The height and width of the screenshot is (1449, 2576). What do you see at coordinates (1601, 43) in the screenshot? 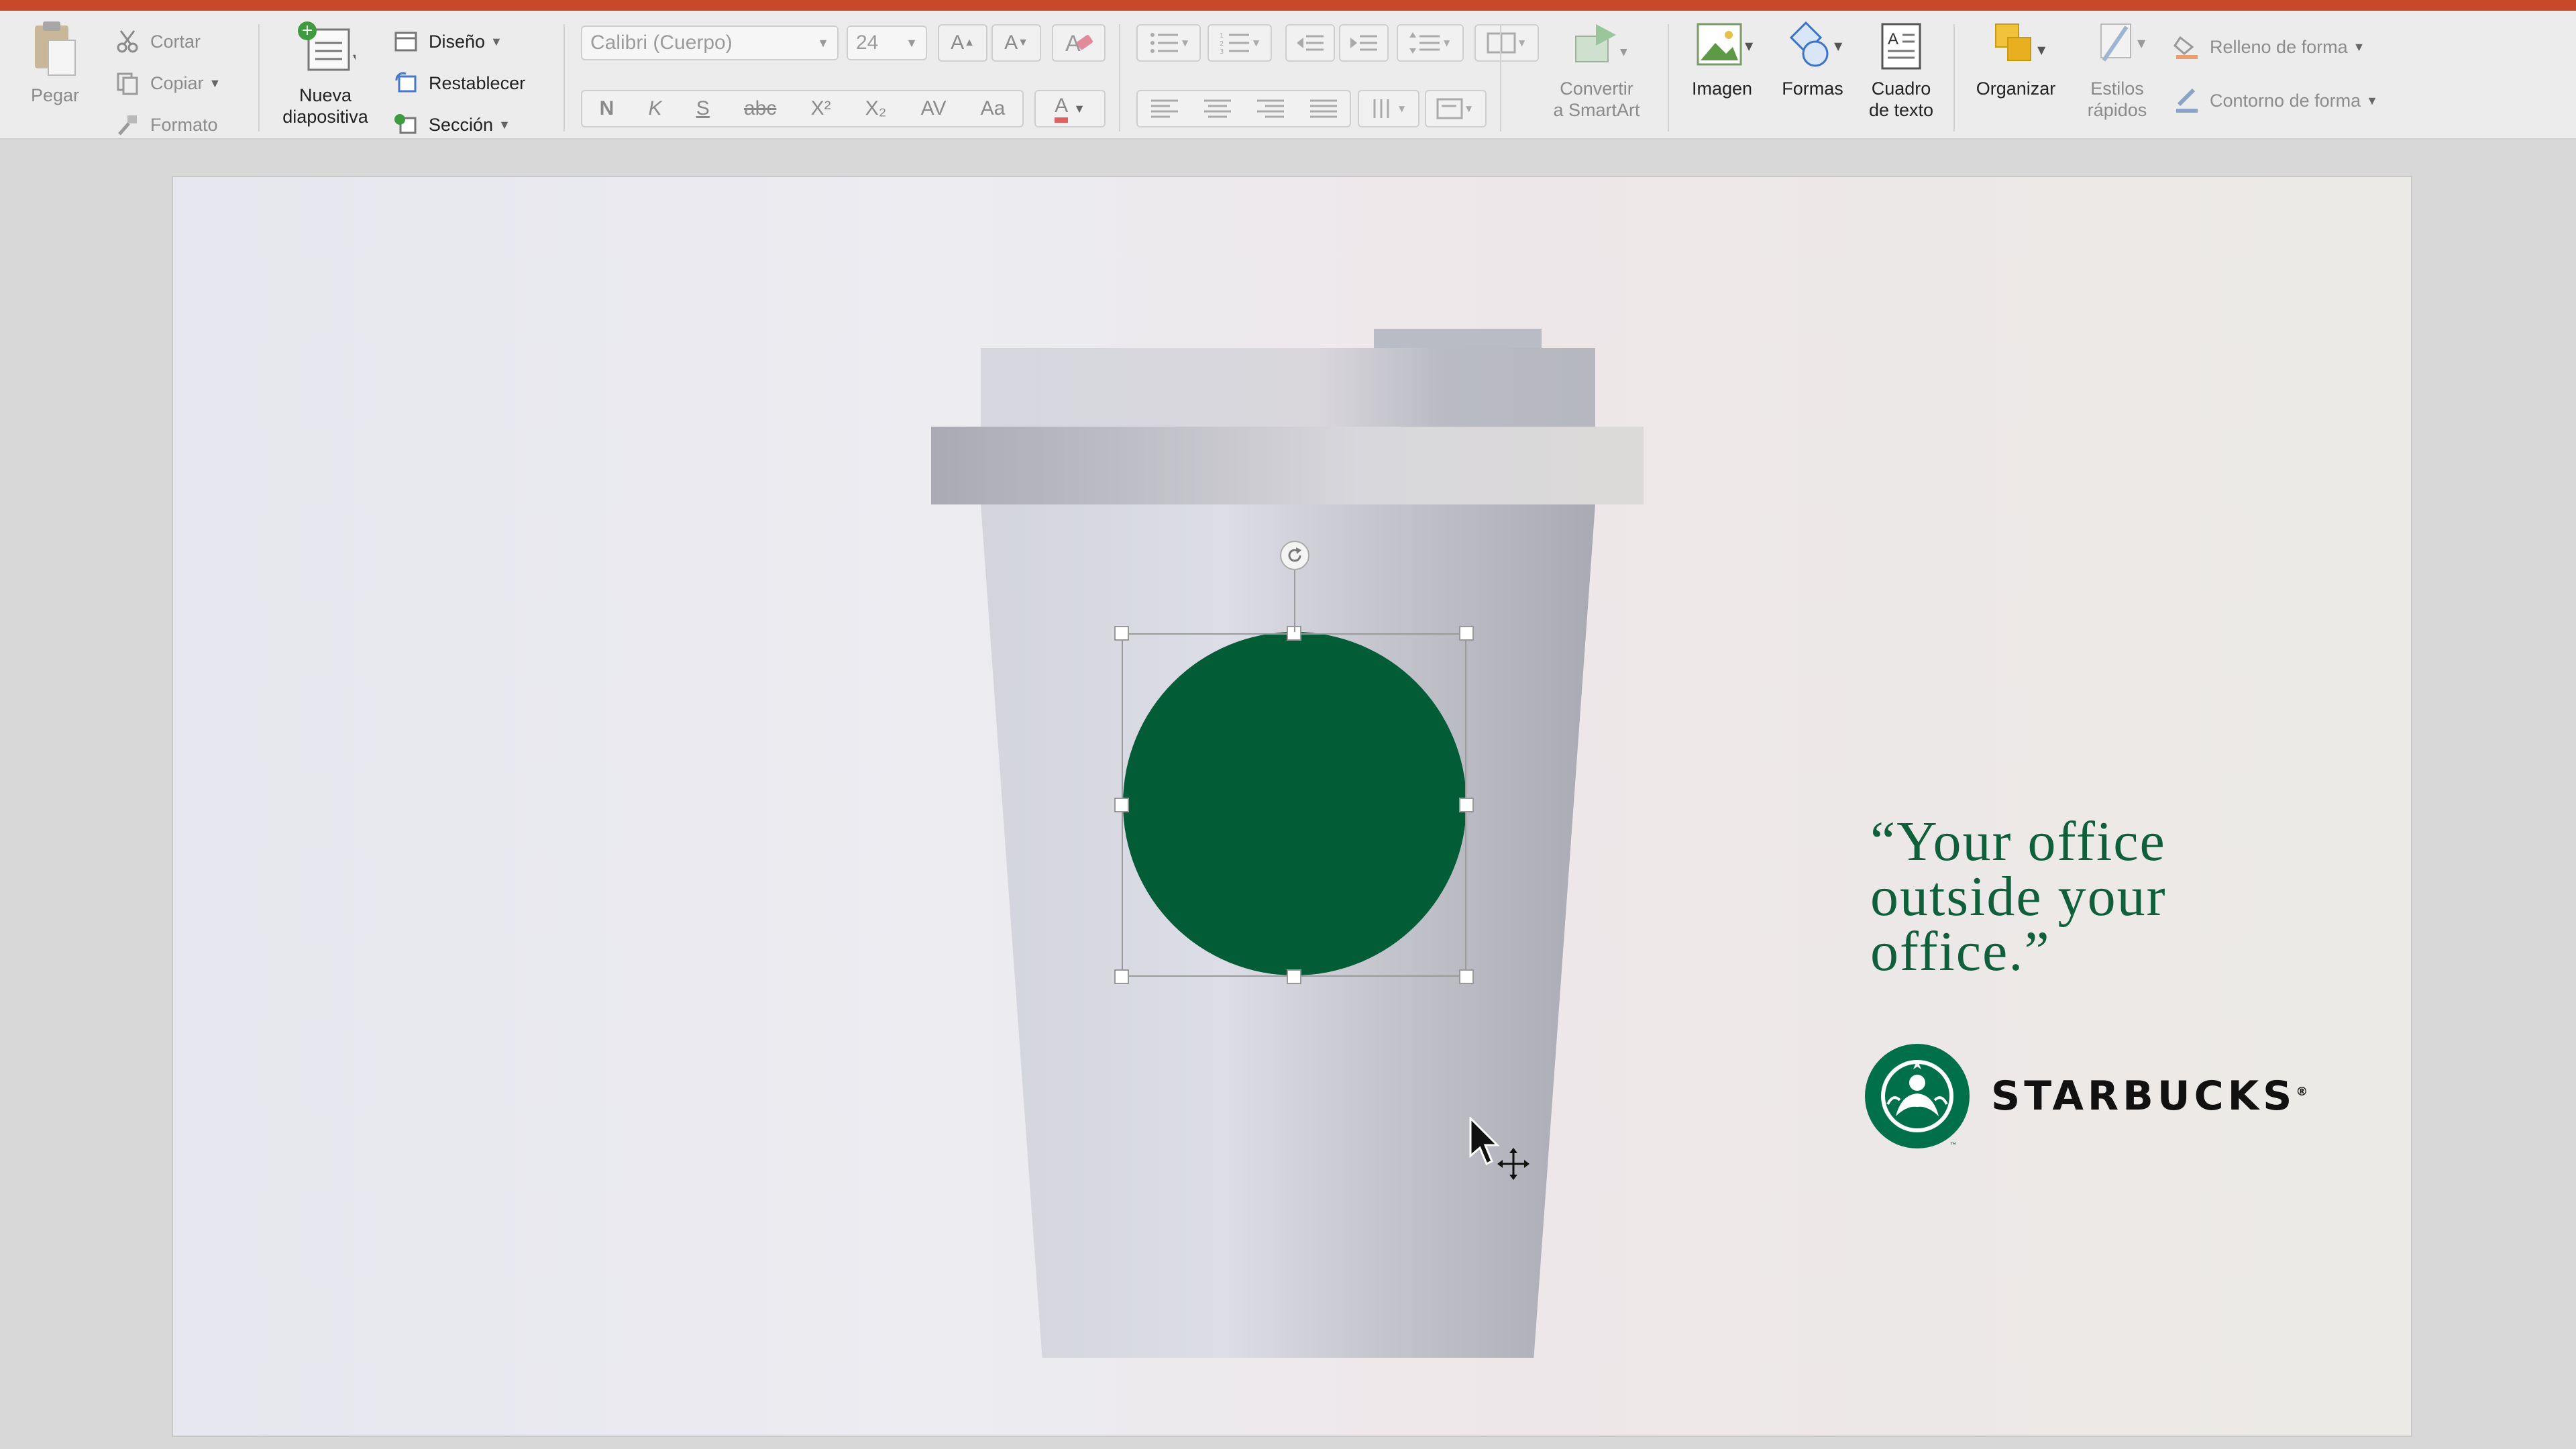
I see `smartart-icon: ▼` at bounding box center [1601, 43].